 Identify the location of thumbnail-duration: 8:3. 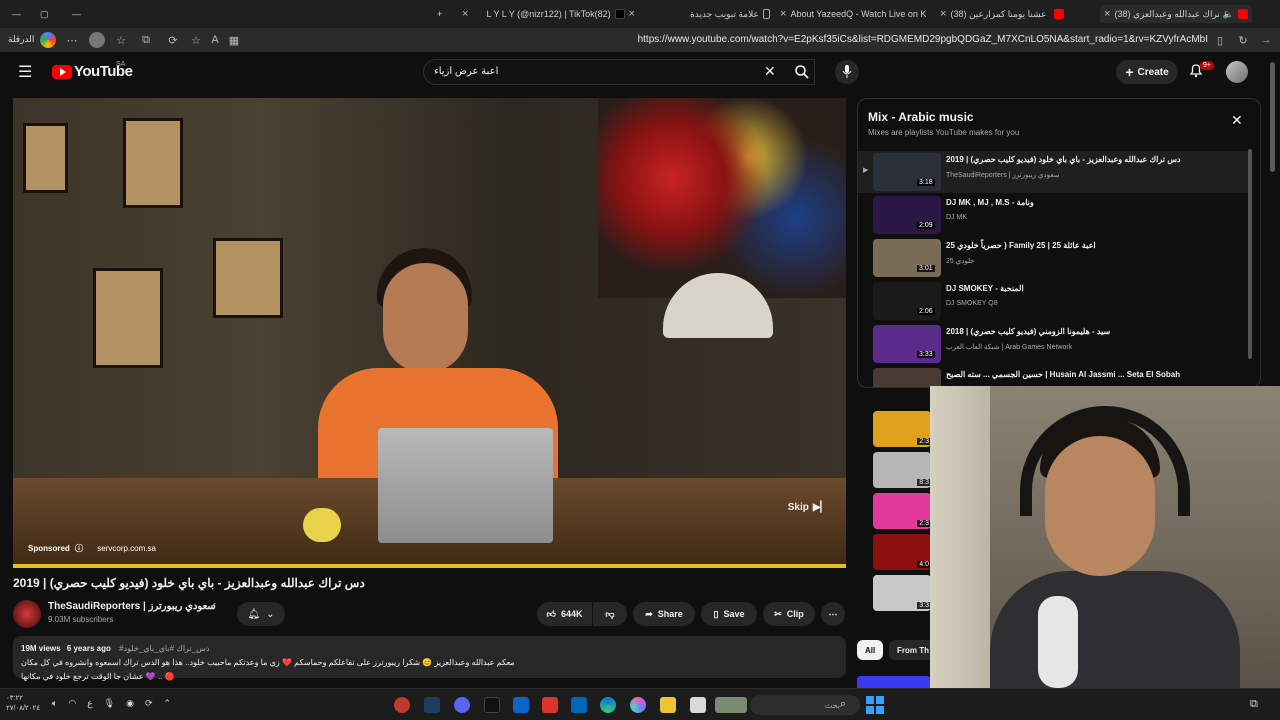
(924, 482).